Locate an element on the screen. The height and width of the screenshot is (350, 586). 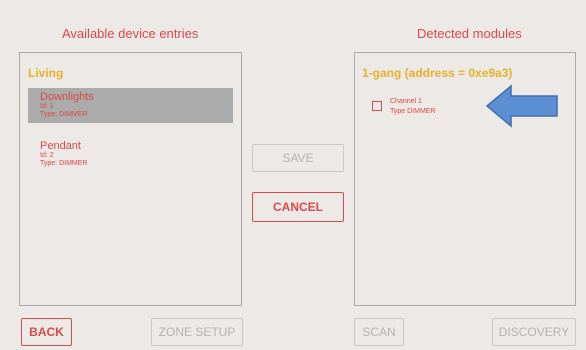
module-type: Type DIMMER is located at coordinates (413, 111).